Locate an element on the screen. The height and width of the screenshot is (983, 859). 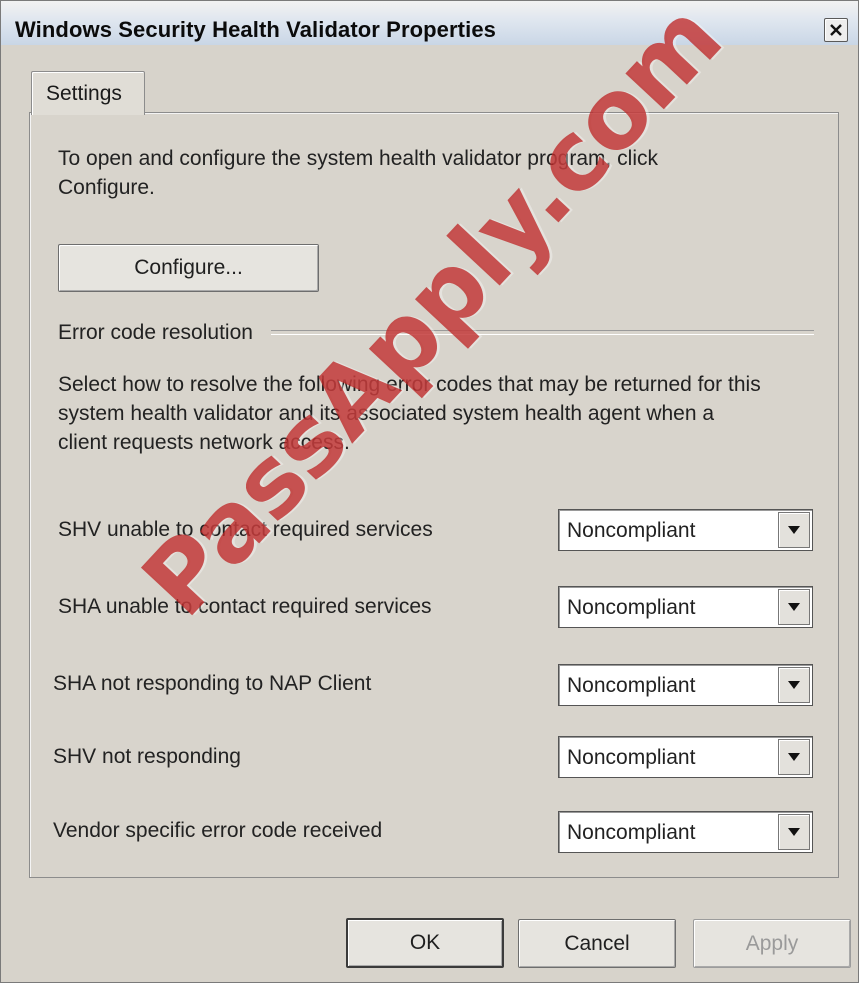
description-line-3: client requests network access. is located at coordinates (204, 442).